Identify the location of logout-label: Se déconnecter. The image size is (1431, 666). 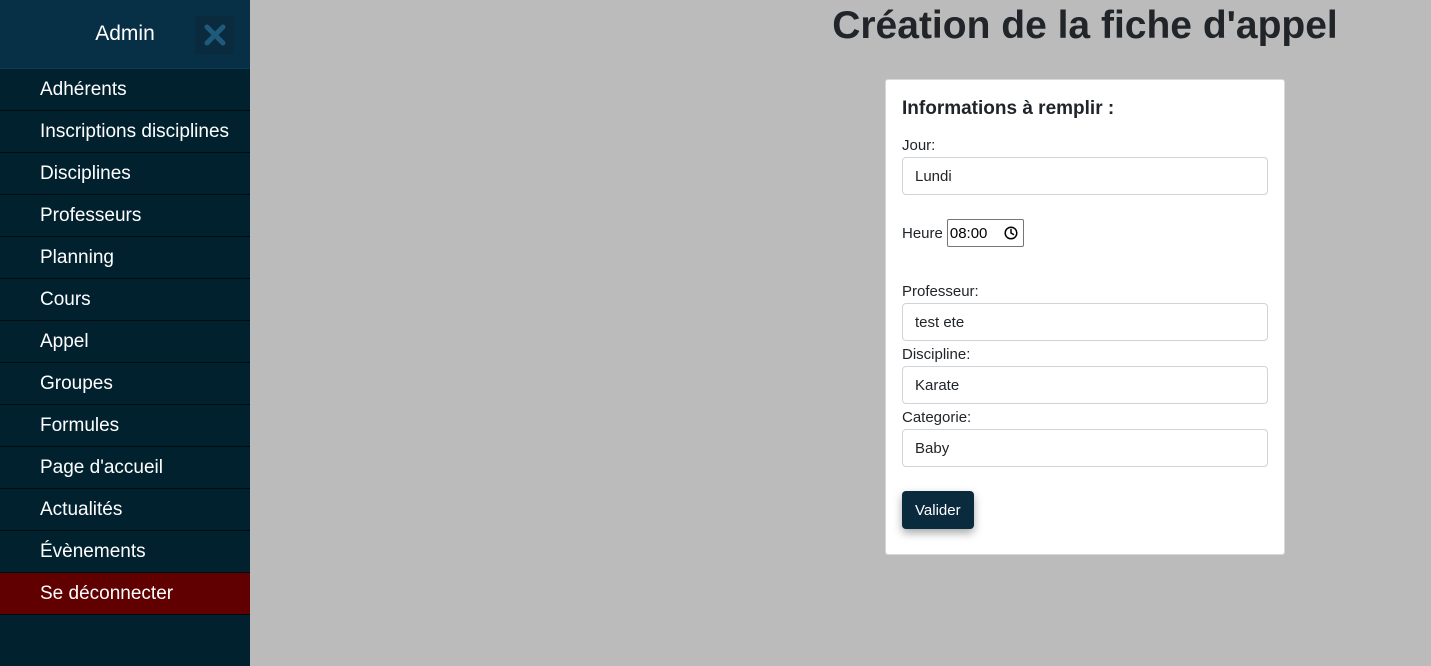
(107, 593).